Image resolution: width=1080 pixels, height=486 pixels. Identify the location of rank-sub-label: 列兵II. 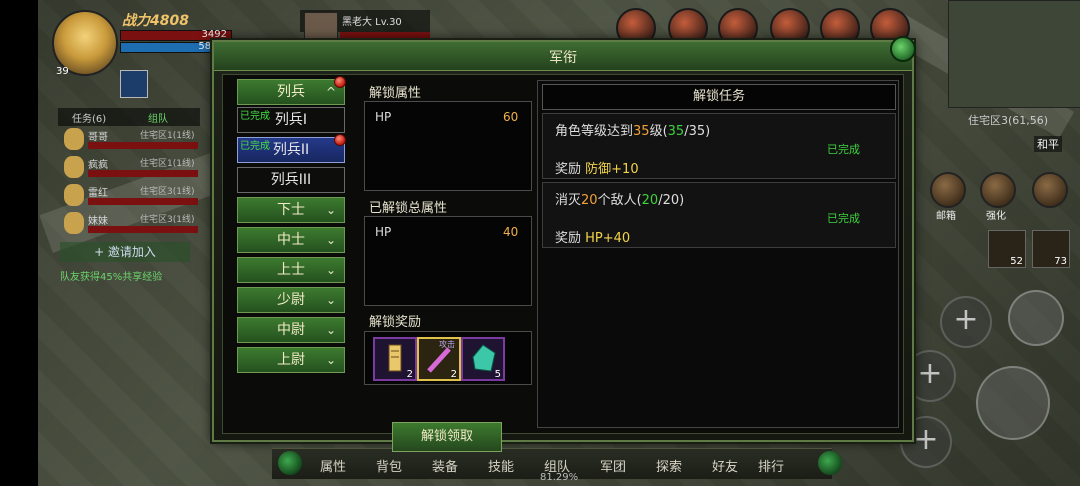
(291, 150).